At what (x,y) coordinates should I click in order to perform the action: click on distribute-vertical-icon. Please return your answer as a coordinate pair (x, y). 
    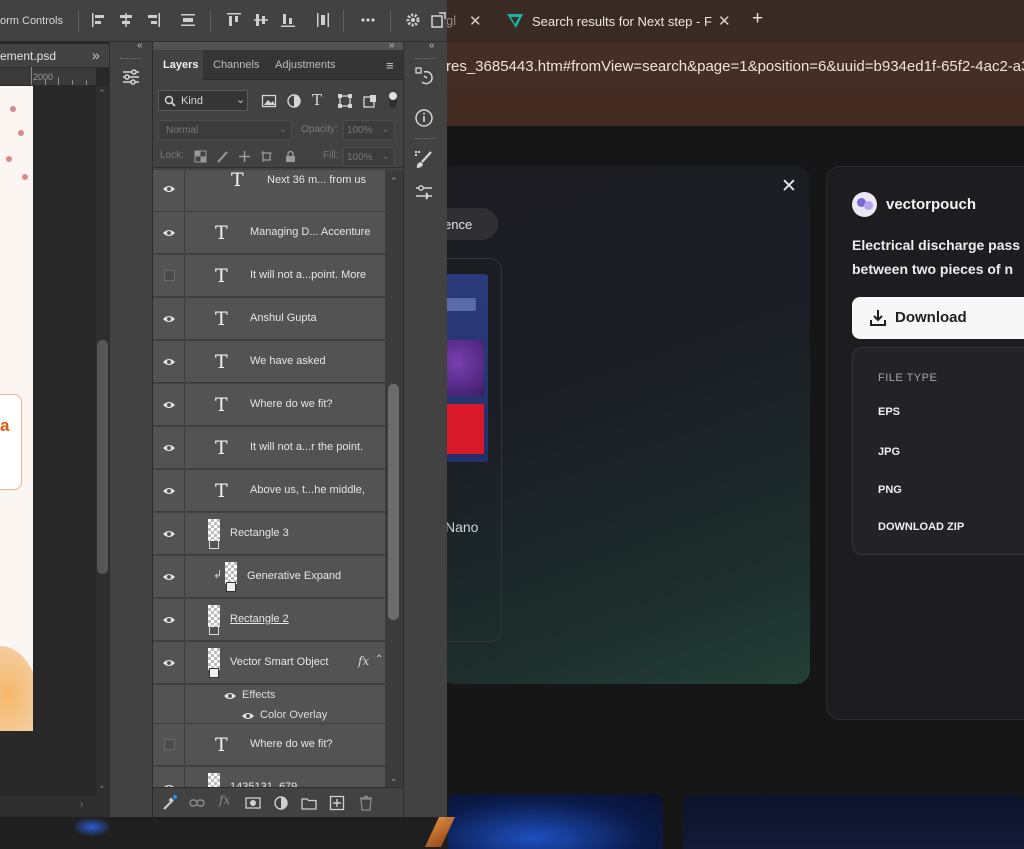
    Looking at the image, I should click on (188, 20).